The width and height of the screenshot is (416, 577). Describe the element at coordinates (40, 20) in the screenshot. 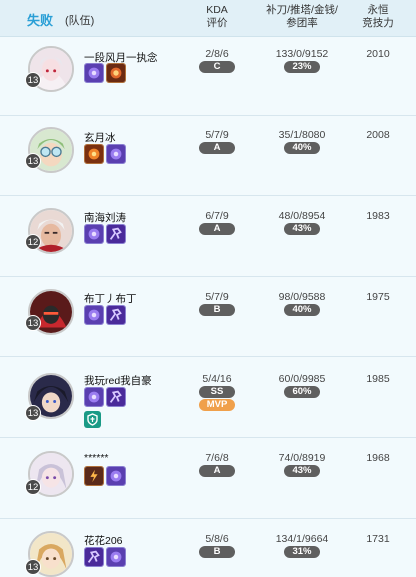

I see `match-result-label: 失败` at that location.